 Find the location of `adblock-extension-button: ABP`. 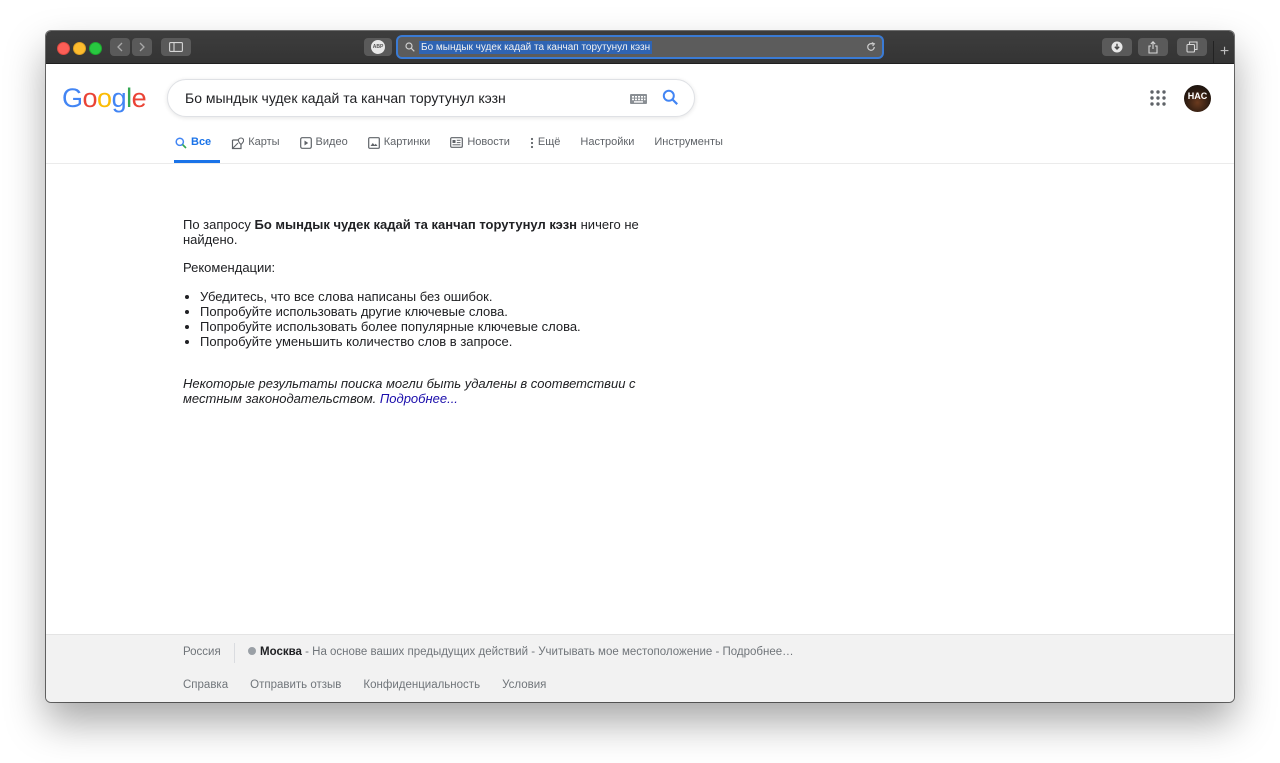

adblock-extension-button: ABP is located at coordinates (378, 47).